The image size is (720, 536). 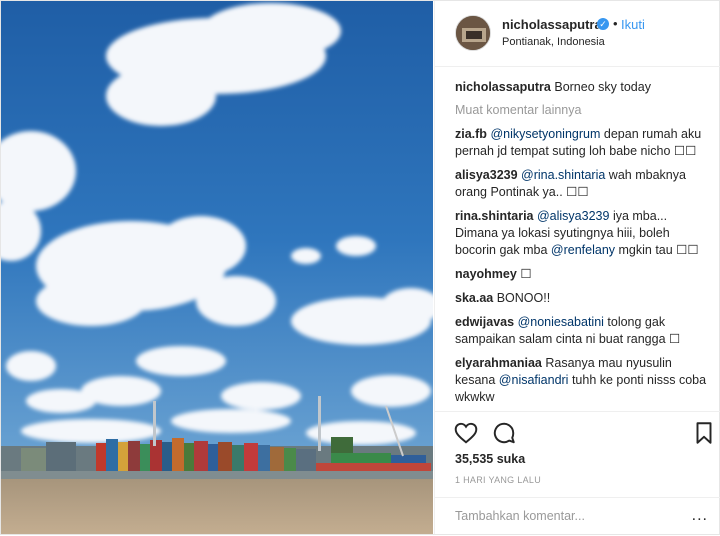 I want to click on caption: nicholassaputra Borneo sky today, so click(x=584, y=87).